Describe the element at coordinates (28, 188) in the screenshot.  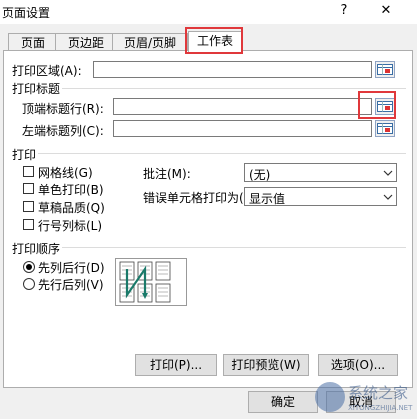
I see `black-white-checkbox` at that location.